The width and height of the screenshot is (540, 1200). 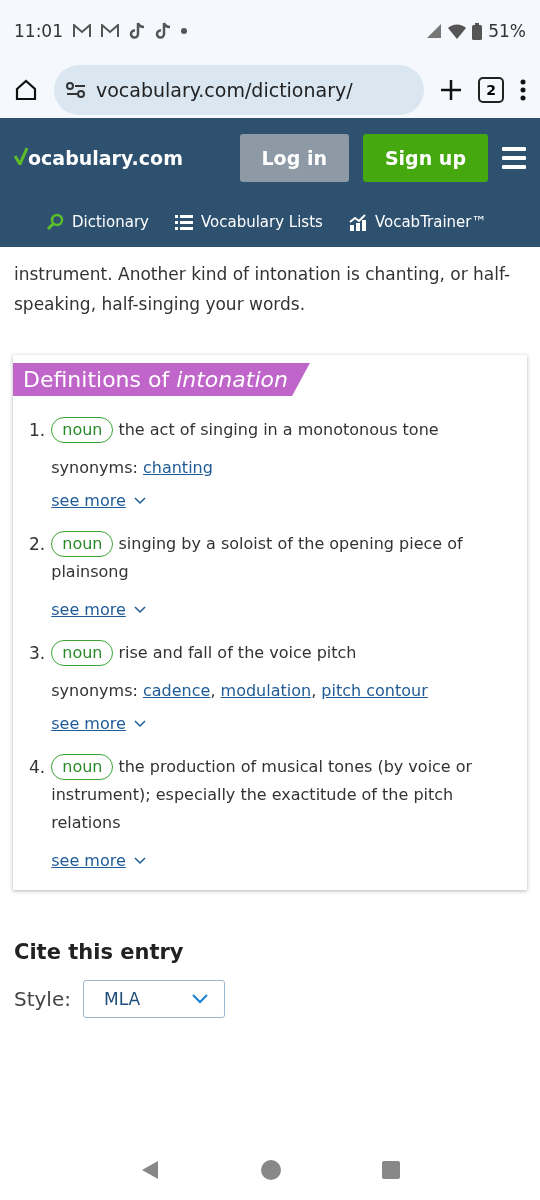 I want to click on synonym-link: modulation, so click(x=266, y=690).